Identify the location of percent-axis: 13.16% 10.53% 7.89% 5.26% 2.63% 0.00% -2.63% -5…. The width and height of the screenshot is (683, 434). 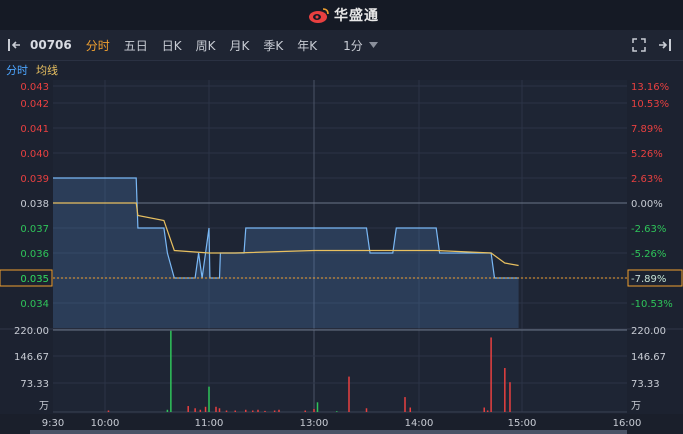
(652, 247).